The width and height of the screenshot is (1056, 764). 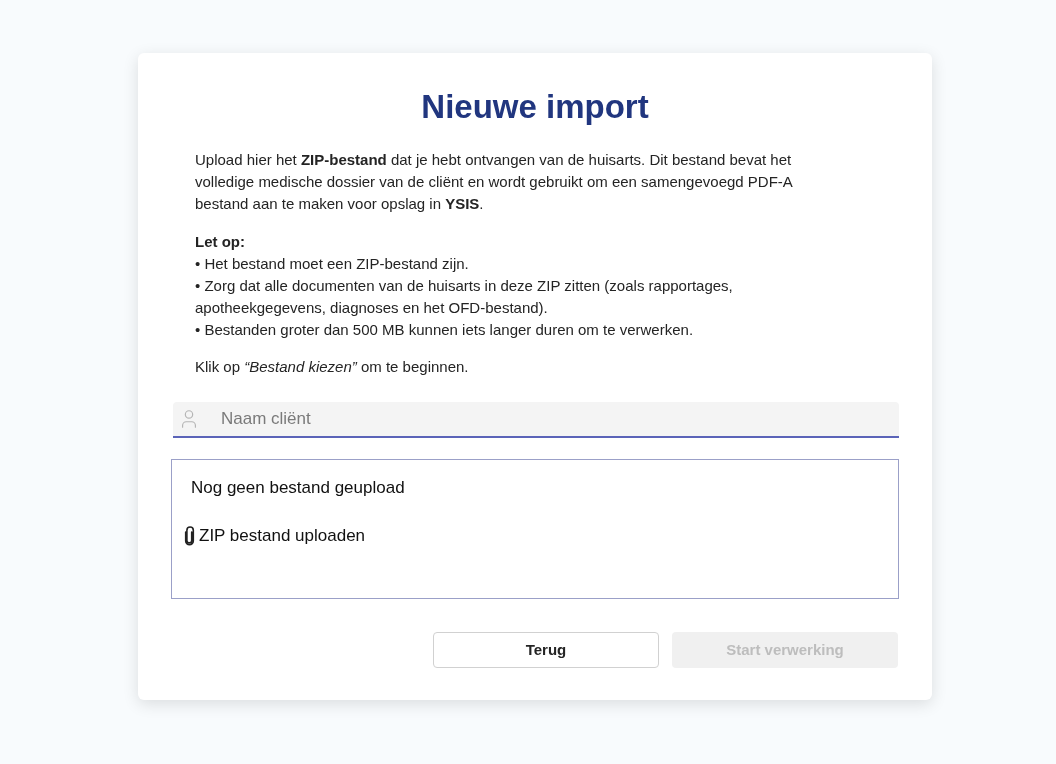 What do you see at coordinates (220, 242) in the screenshot?
I see `notice-heading: Let op:` at bounding box center [220, 242].